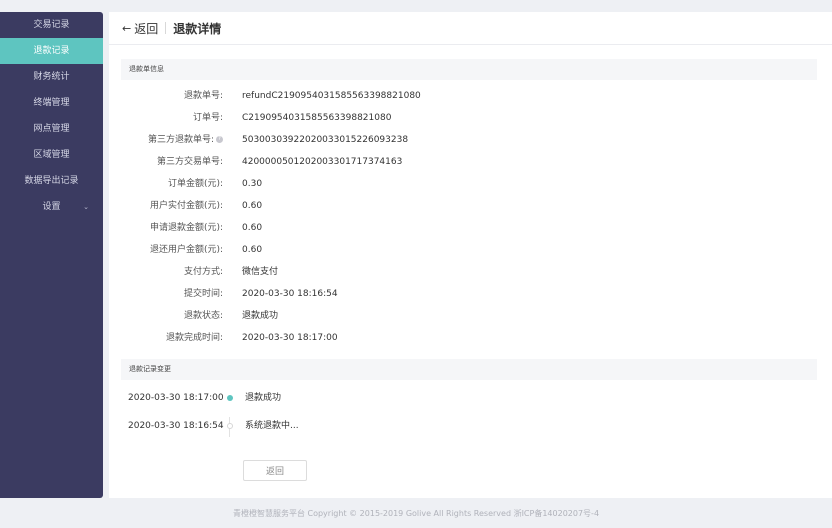 This screenshot has width=832, height=528. Describe the element at coordinates (290, 338) in the screenshot. I see `field-value: 2020-03-30 18:17:00` at that location.